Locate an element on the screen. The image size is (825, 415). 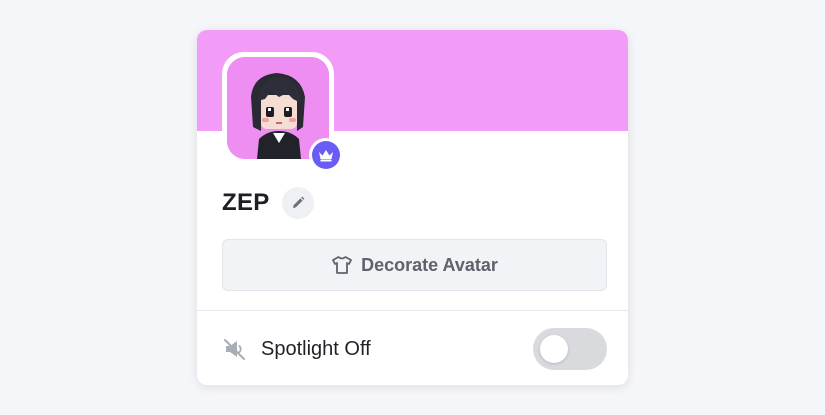
crown-icon is located at coordinates (326, 156).